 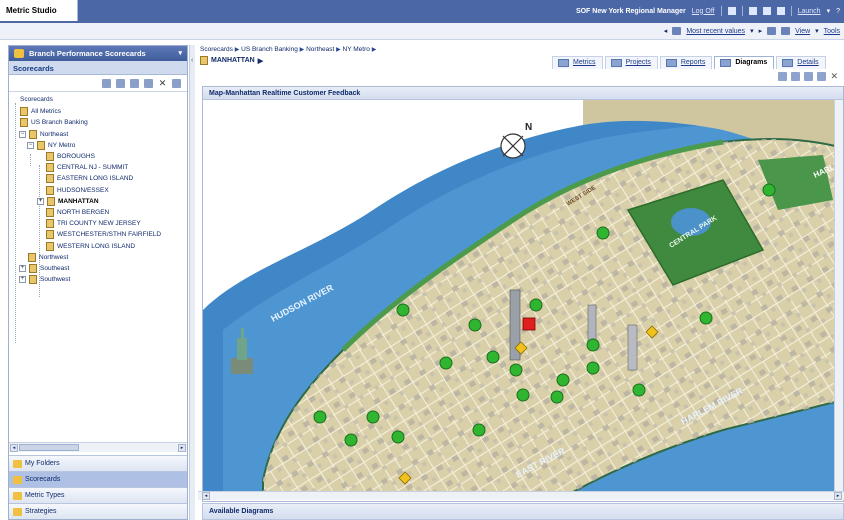 I want to click on map-horizontal-scrollbar: ◂ ▸, so click(x=521, y=495).